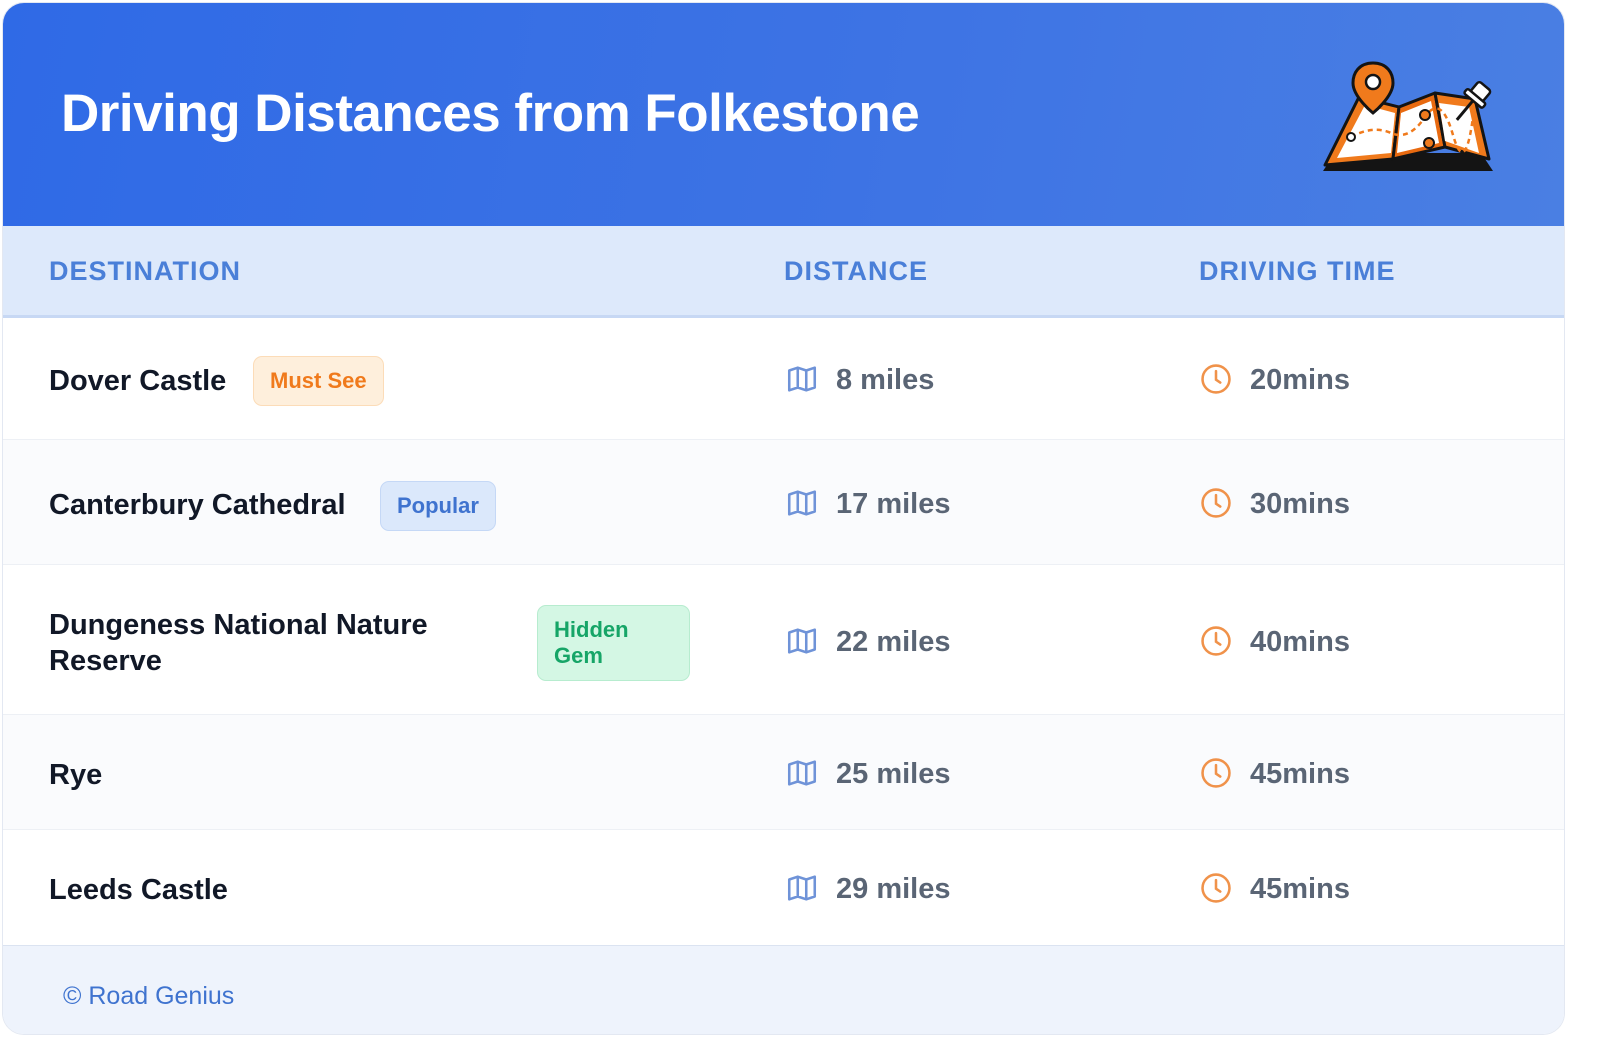  Describe the element at coordinates (893, 774) in the screenshot. I see `distance-value: 25 miles` at that location.